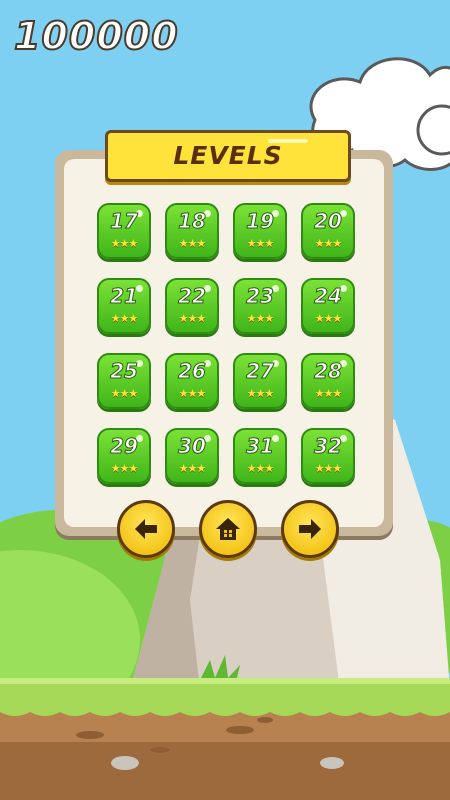 The image size is (450, 800). I want to click on level-number: 26, so click(192, 371).